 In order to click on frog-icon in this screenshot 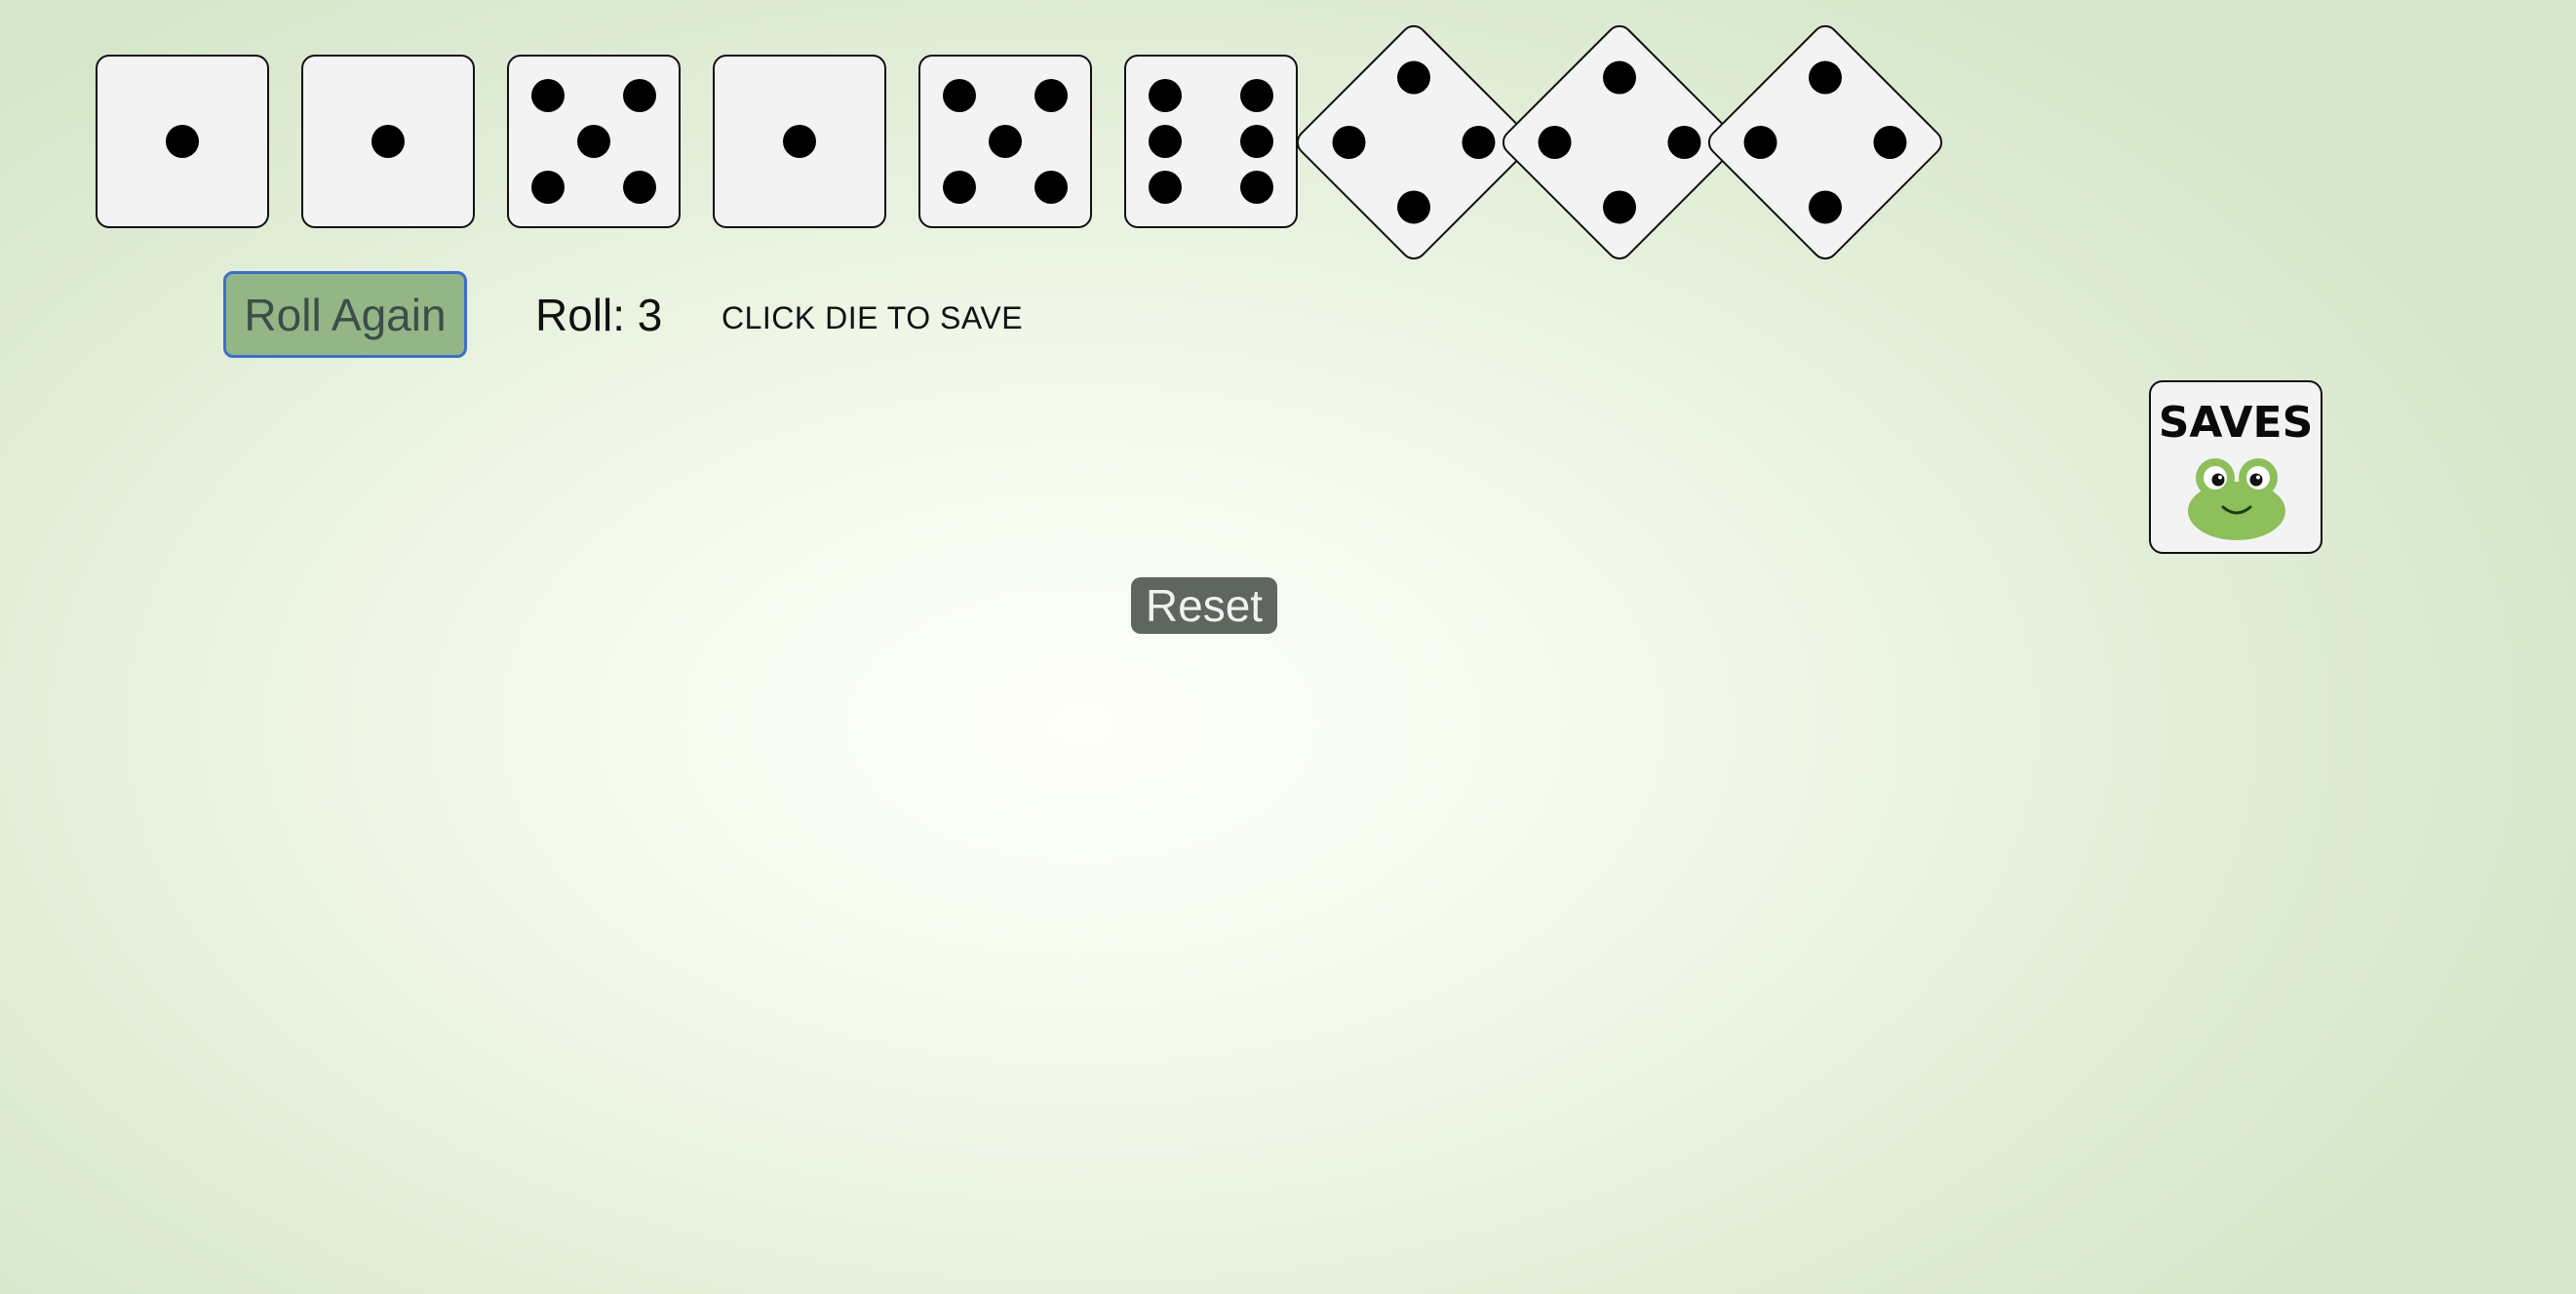, I will do `click(2236, 499)`.